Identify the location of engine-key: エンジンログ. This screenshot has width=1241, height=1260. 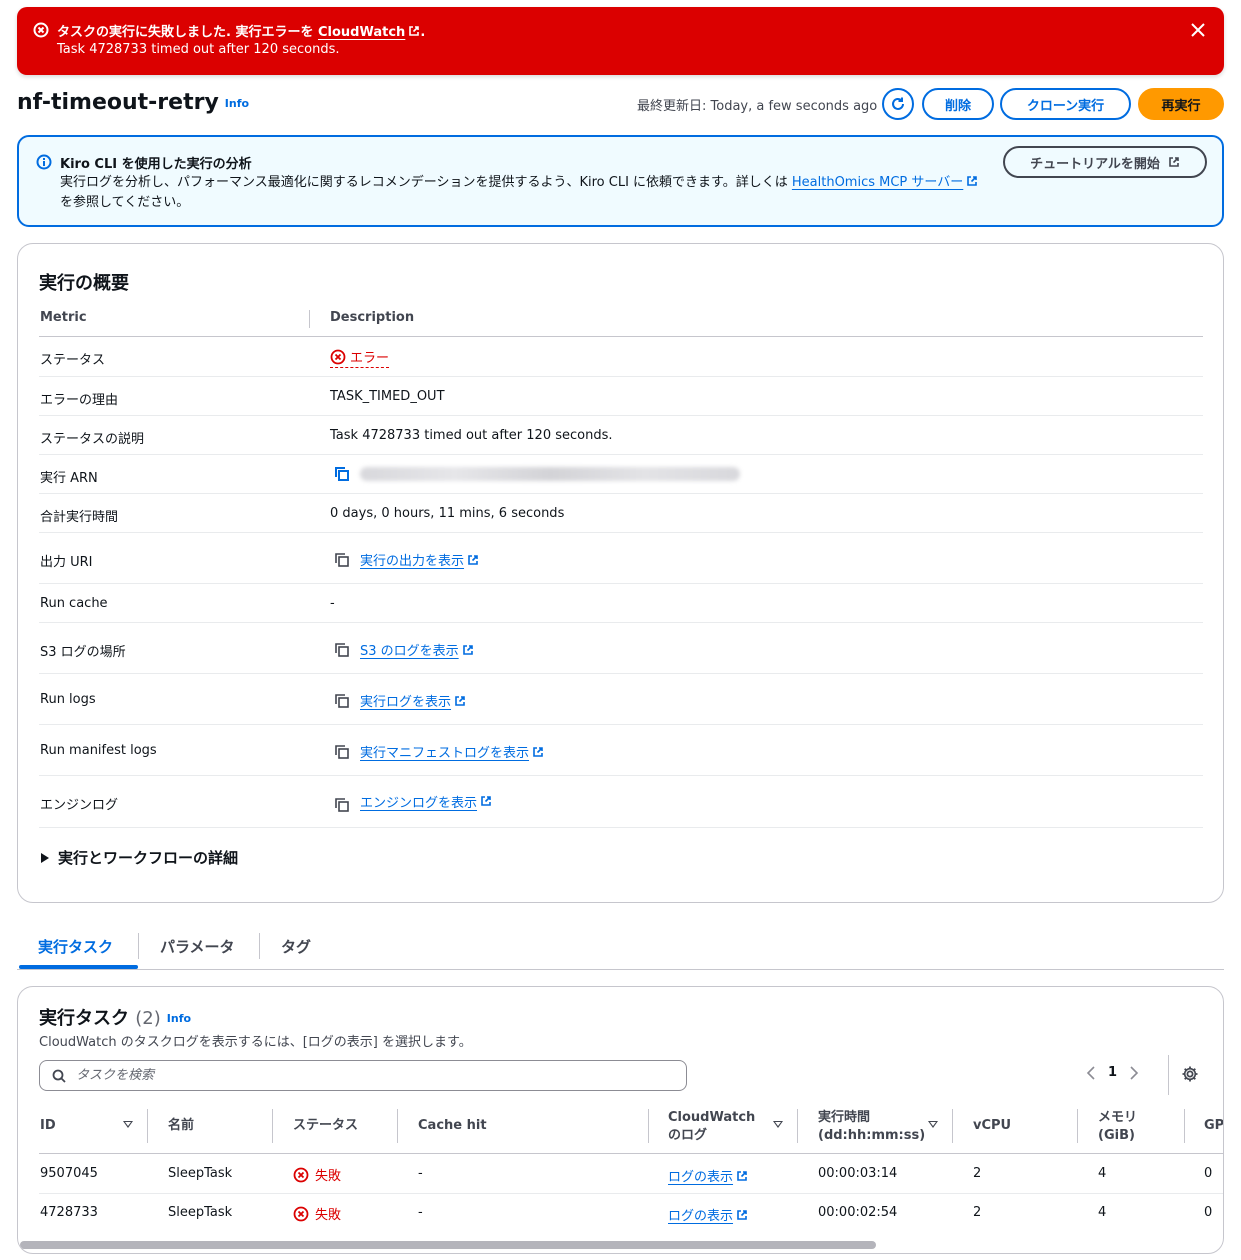
(79, 805).